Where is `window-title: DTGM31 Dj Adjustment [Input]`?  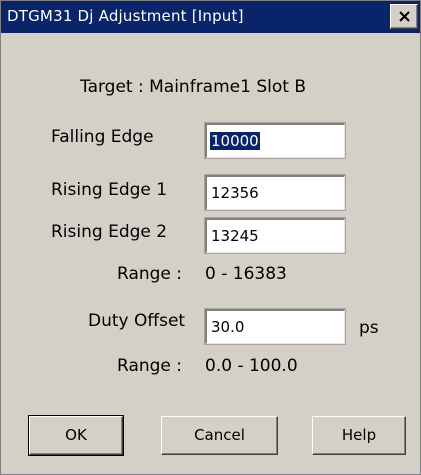 window-title: DTGM31 Dj Adjustment [Input] is located at coordinates (125, 16).